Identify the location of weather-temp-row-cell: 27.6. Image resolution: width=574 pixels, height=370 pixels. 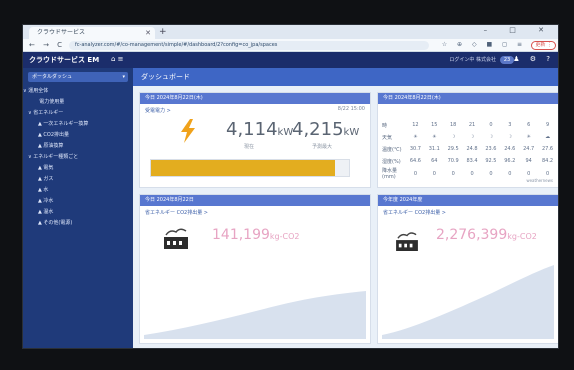
(547, 149).